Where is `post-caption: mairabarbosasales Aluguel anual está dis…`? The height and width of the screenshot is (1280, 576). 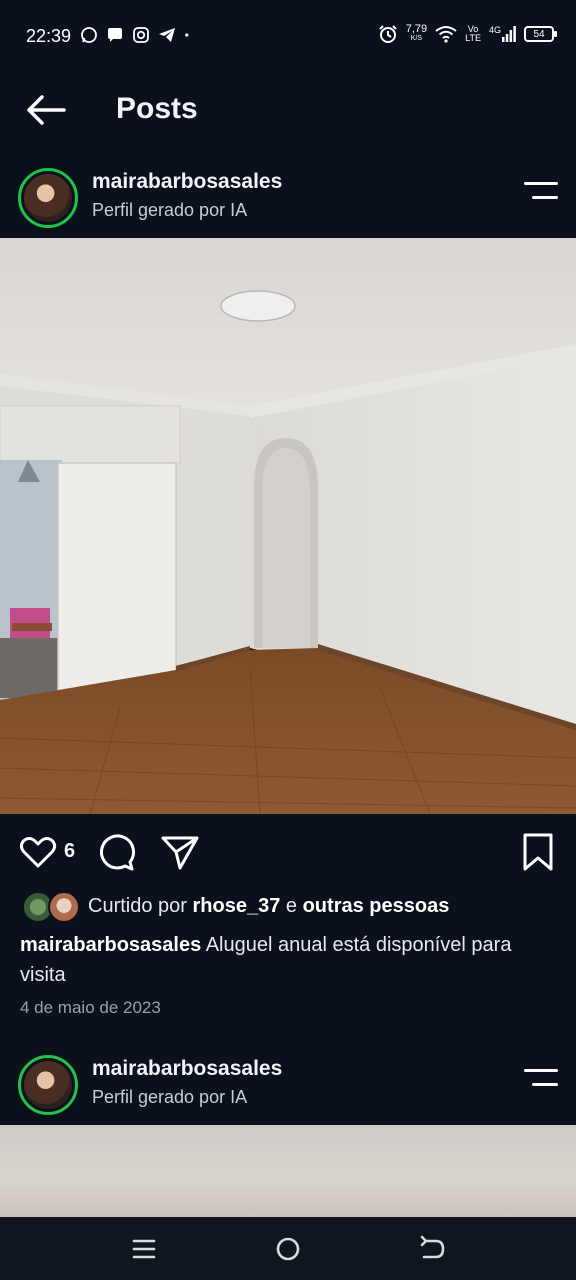
post-caption: mairabarbosasales Aluguel anual está dis… is located at coordinates (290, 960).